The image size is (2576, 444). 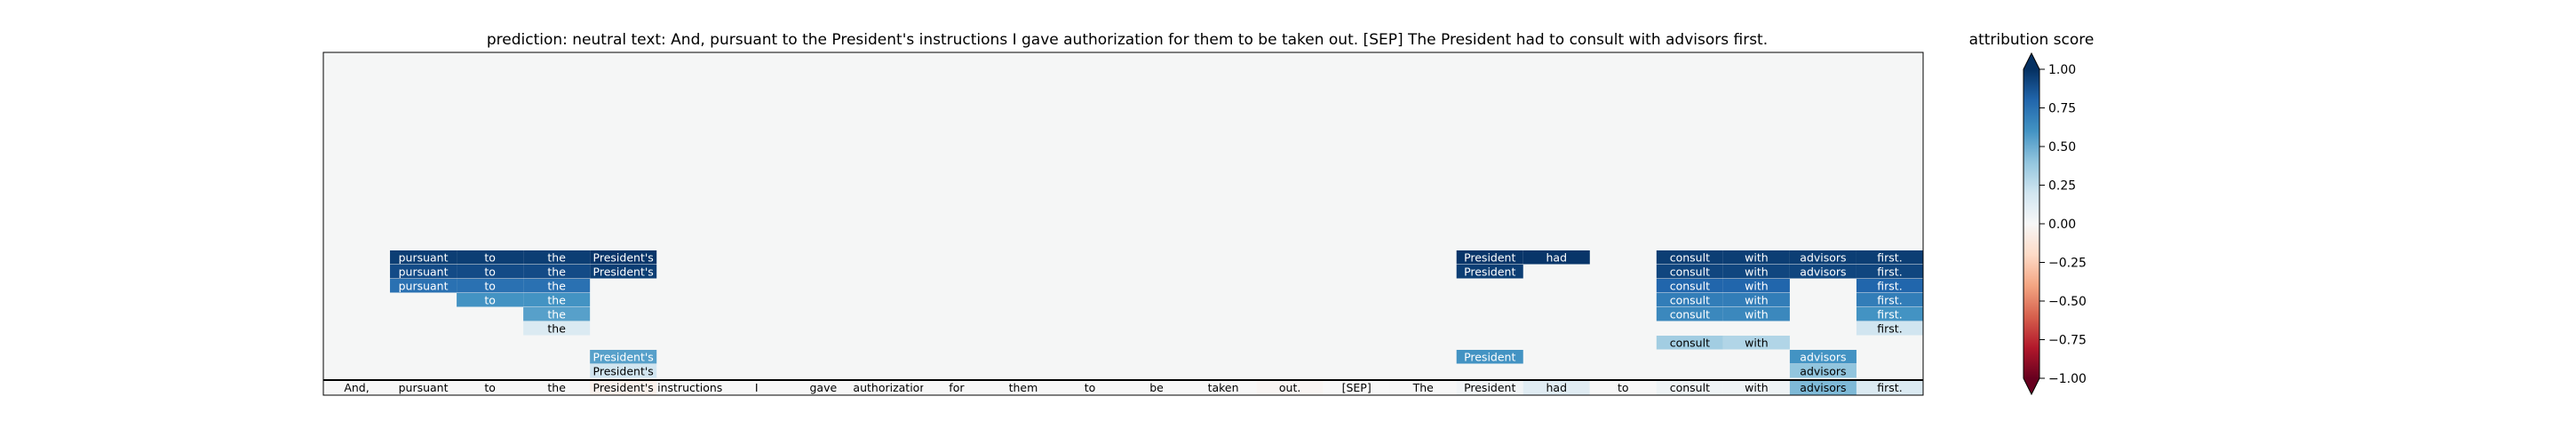 I want to click on token-label: gave, so click(x=823, y=387).